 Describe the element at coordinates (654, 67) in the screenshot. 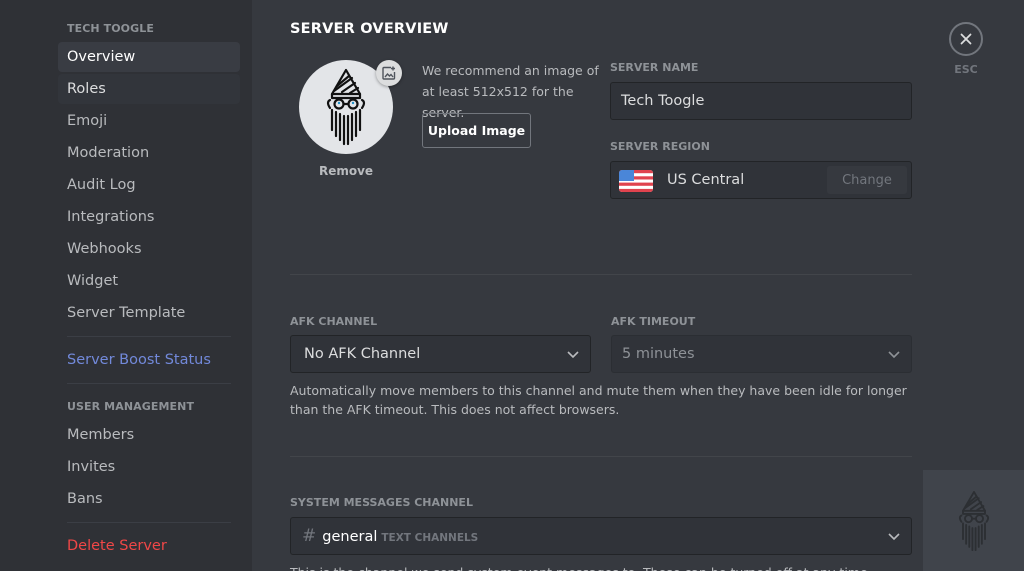

I see `server-name-label: SERVER NAME` at that location.